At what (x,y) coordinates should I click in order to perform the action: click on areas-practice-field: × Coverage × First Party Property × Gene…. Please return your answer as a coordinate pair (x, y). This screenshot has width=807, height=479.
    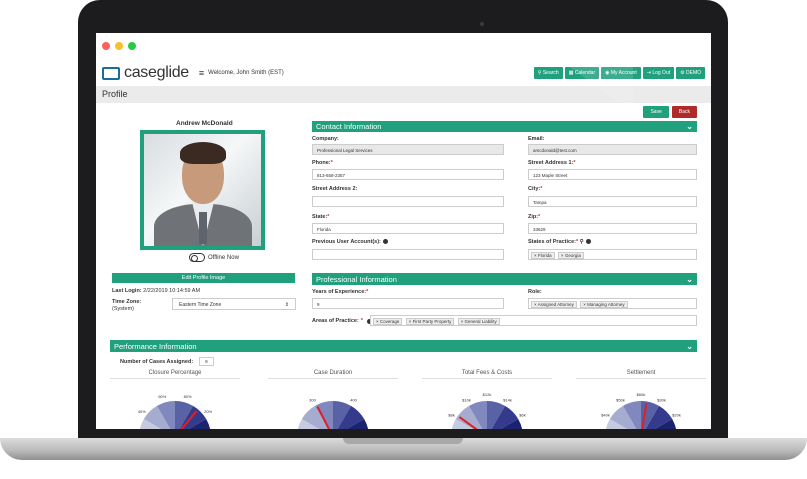
    Looking at the image, I should click on (533, 320).